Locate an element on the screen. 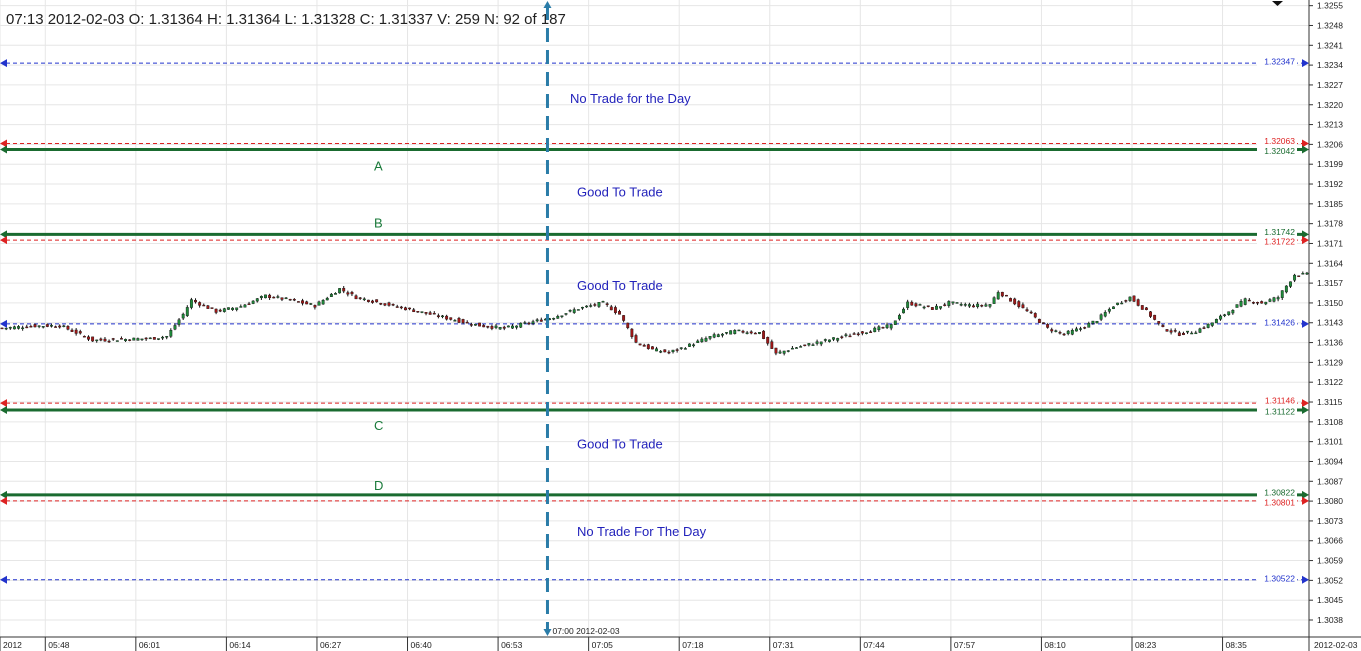 The width and height of the screenshot is (1361, 651). zone-label: No Trade For The Day is located at coordinates (642, 531).